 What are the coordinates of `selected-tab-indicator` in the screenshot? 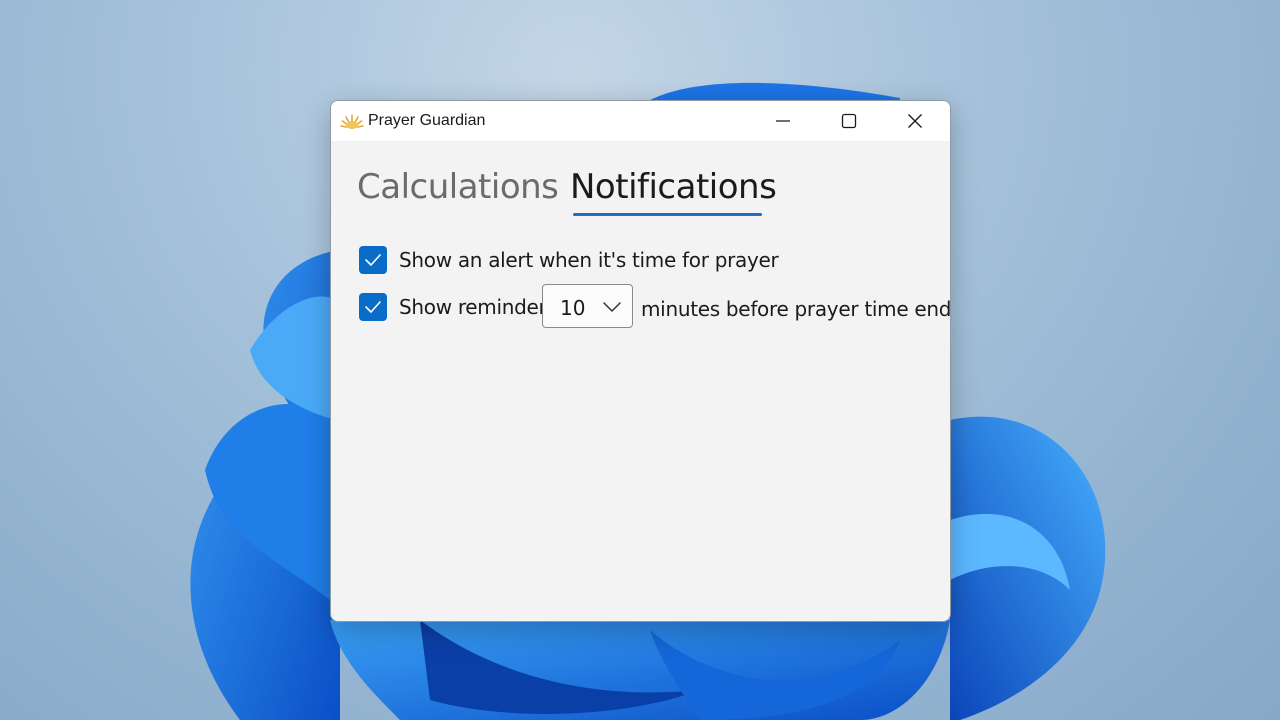 It's located at (667, 214).